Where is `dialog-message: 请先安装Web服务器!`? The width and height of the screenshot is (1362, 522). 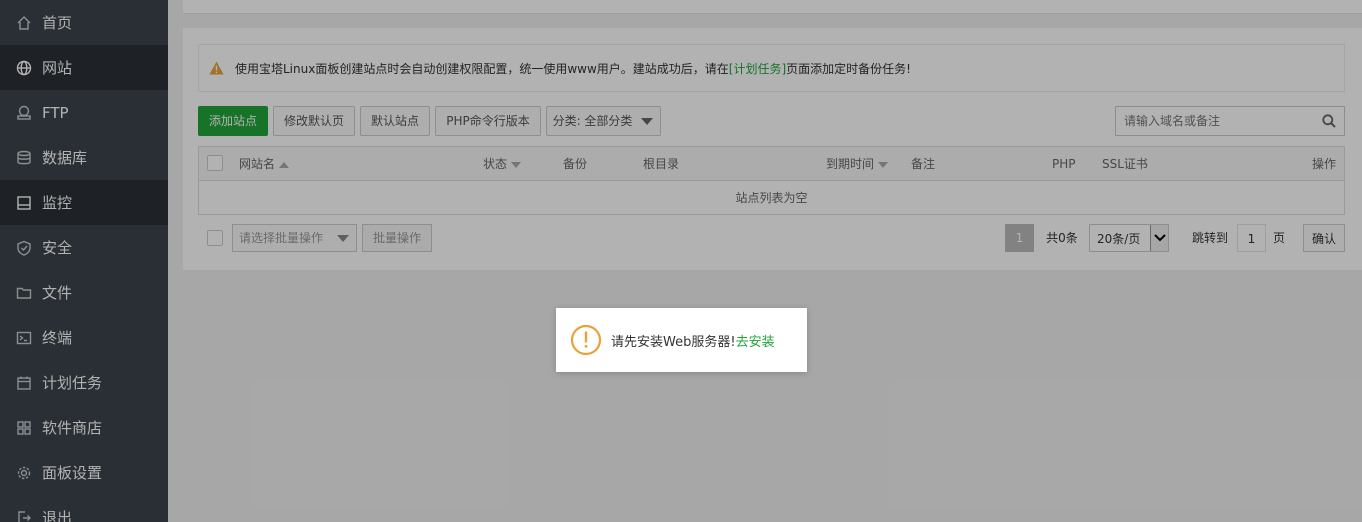
dialog-message: 请先安装Web服务器! is located at coordinates (673, 342).